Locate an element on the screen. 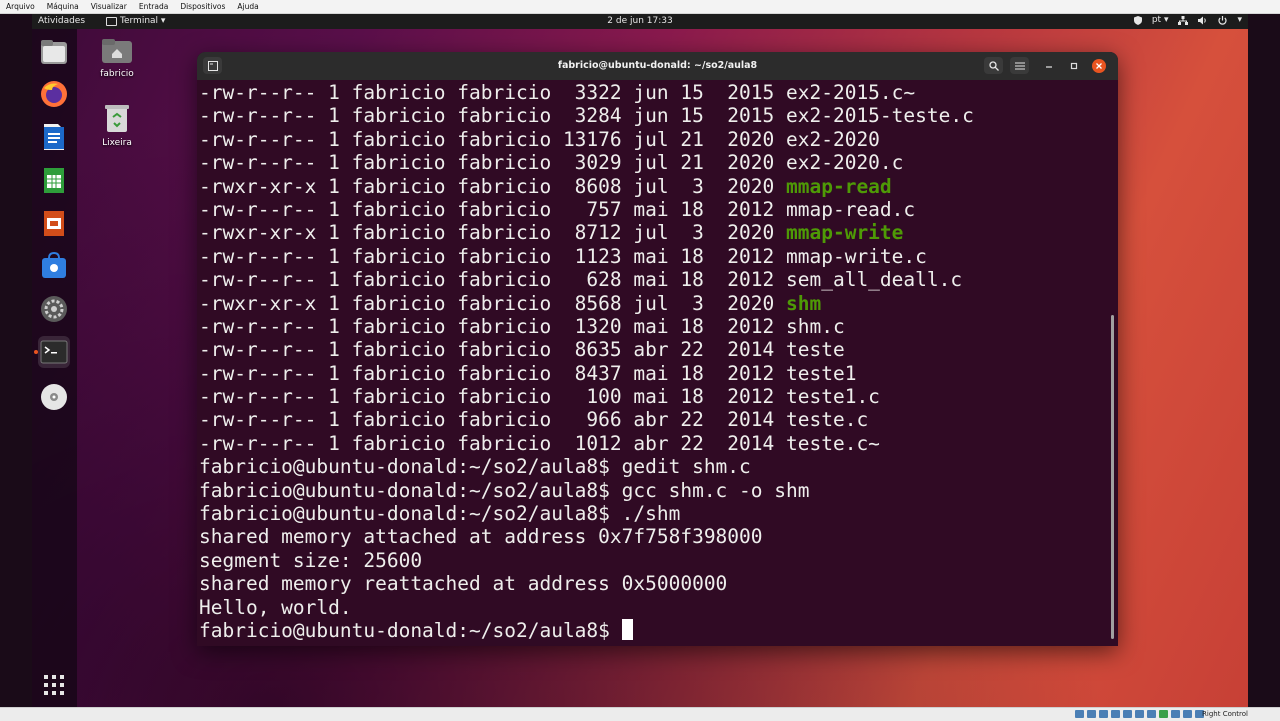  ls-file-name: teste1 is located at coordinates (821, 373).